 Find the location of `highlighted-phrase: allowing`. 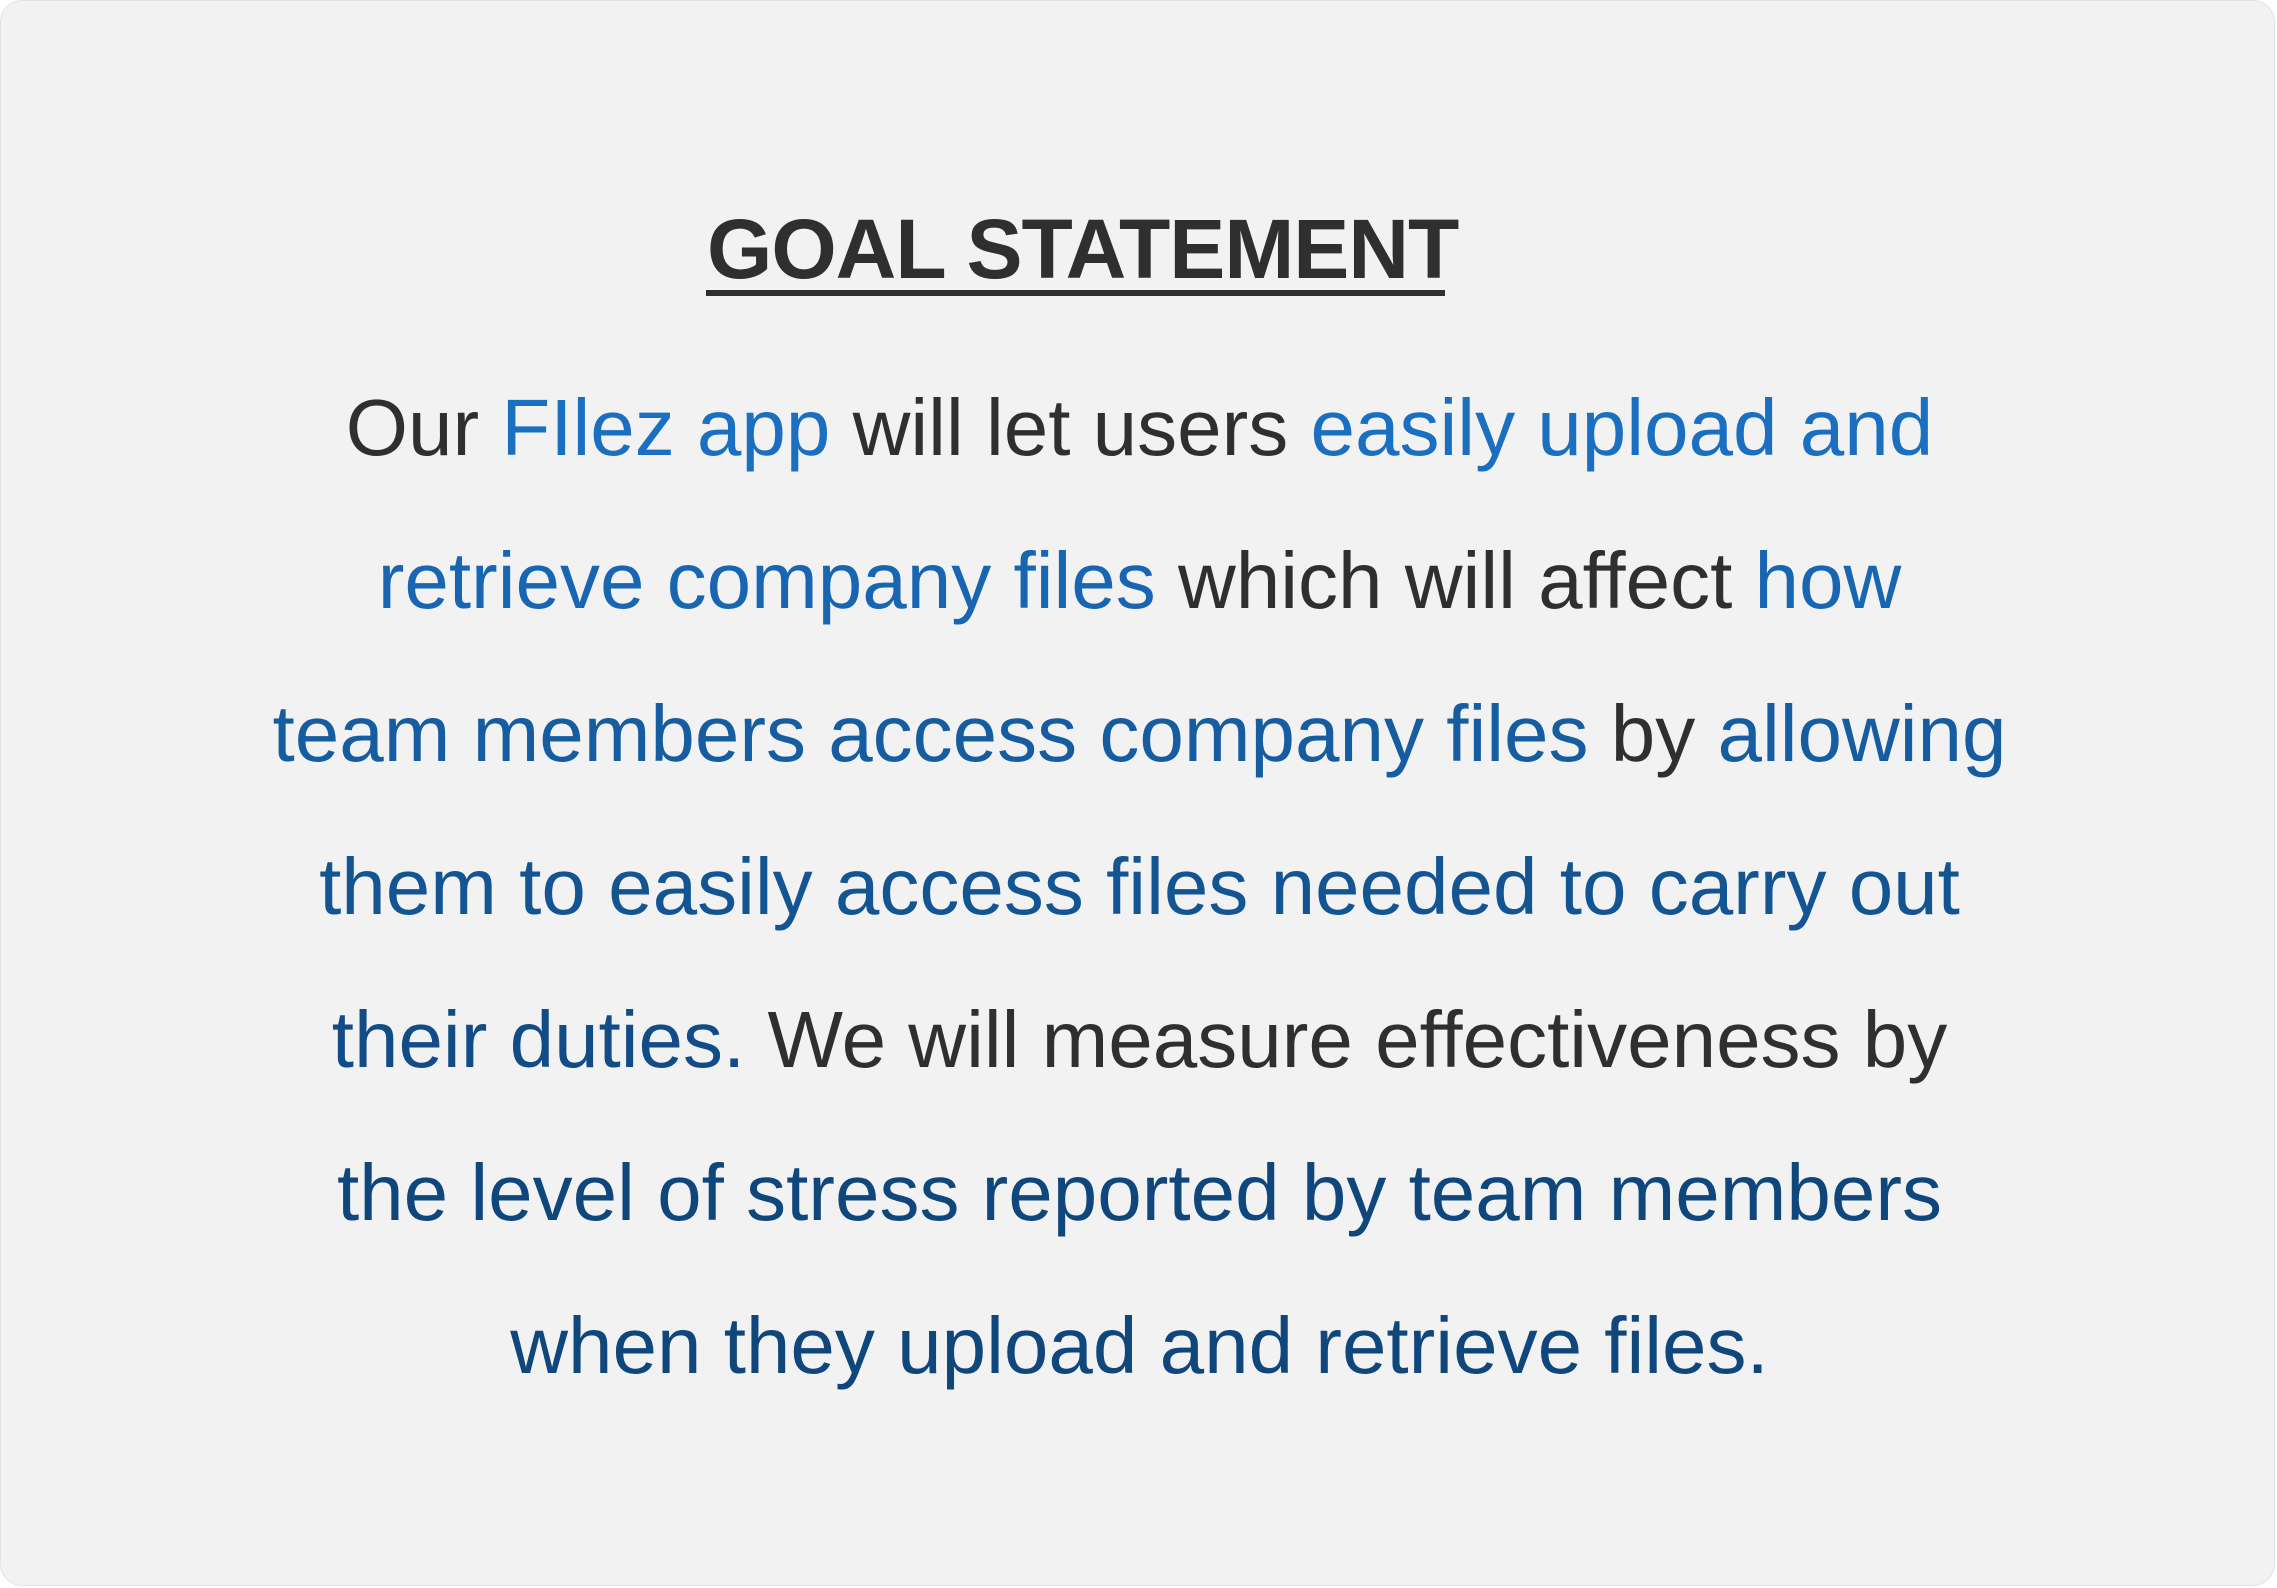

highlighted-phrase: allowing is located at coordinates (1862, 733).